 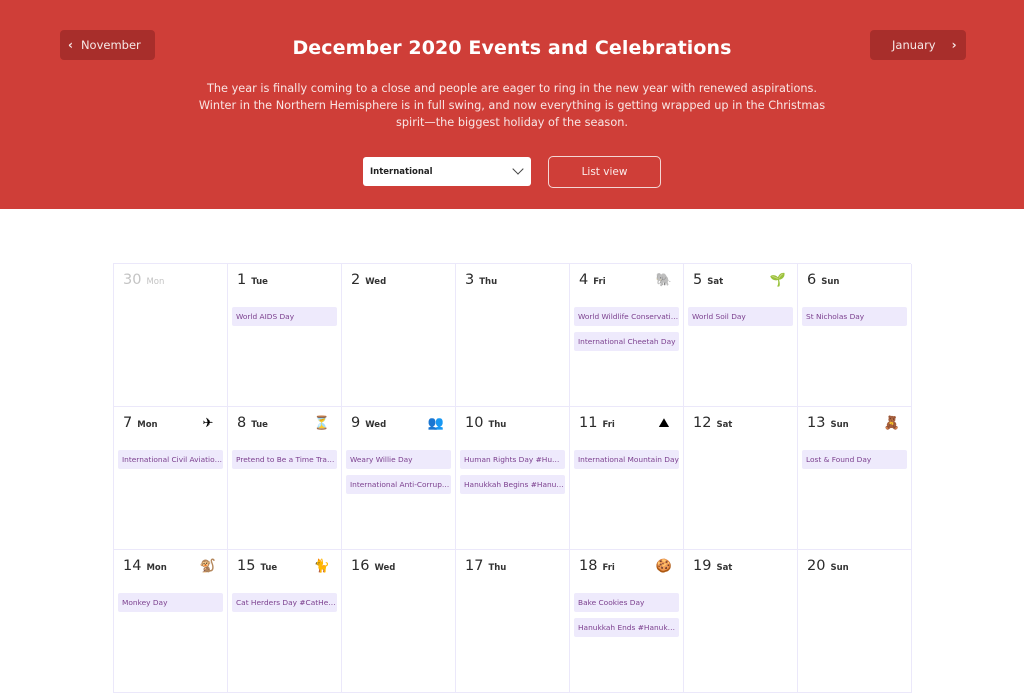 I want to click on calendar-day-cell: 3 Thu, so click(x=513, y=335).